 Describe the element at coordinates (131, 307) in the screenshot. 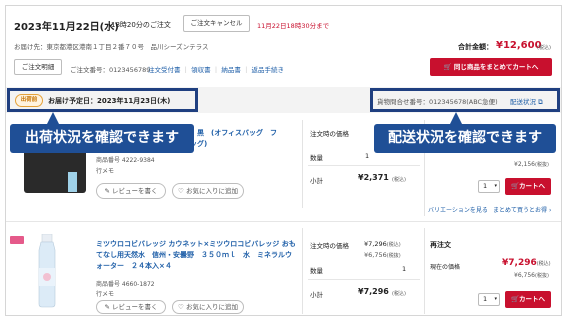

I see `write-review-button-2: ✎ レビューを書く` at that location.